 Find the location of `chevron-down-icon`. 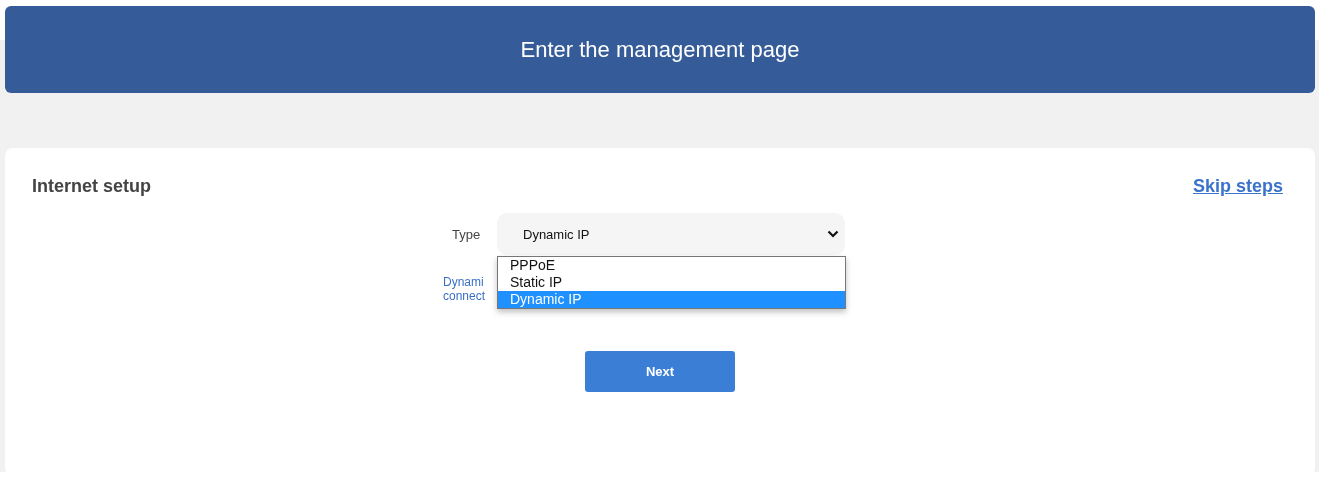

chevron-down-icon is located at coordinates (833, 234).